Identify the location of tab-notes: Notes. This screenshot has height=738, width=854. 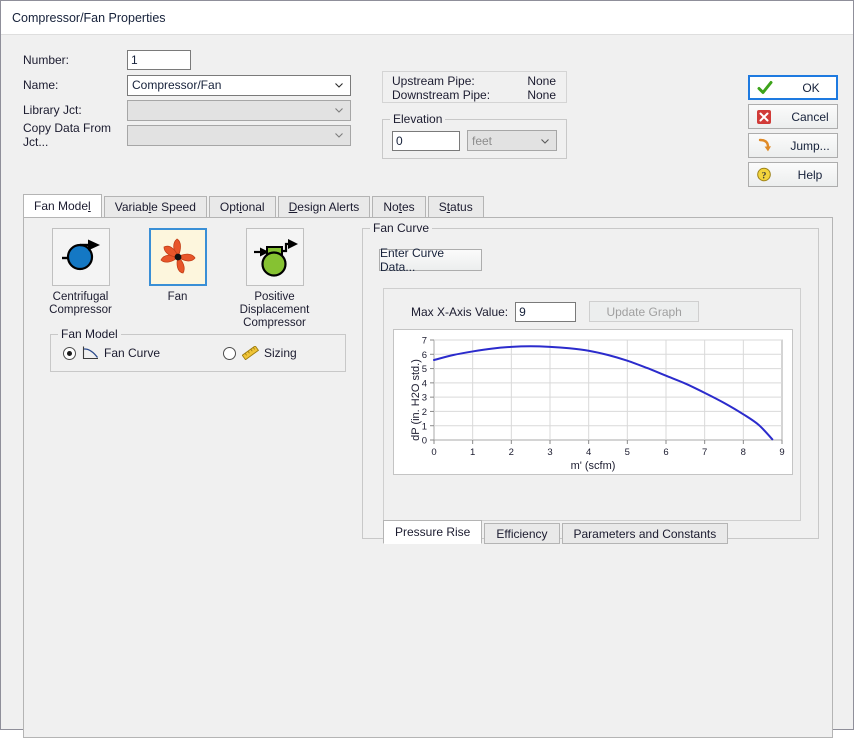
(399, 206).